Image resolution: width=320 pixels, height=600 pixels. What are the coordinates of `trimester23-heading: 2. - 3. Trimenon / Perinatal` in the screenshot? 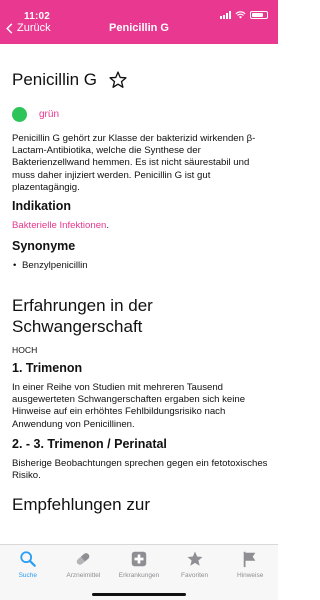 It's located at (89, 443).